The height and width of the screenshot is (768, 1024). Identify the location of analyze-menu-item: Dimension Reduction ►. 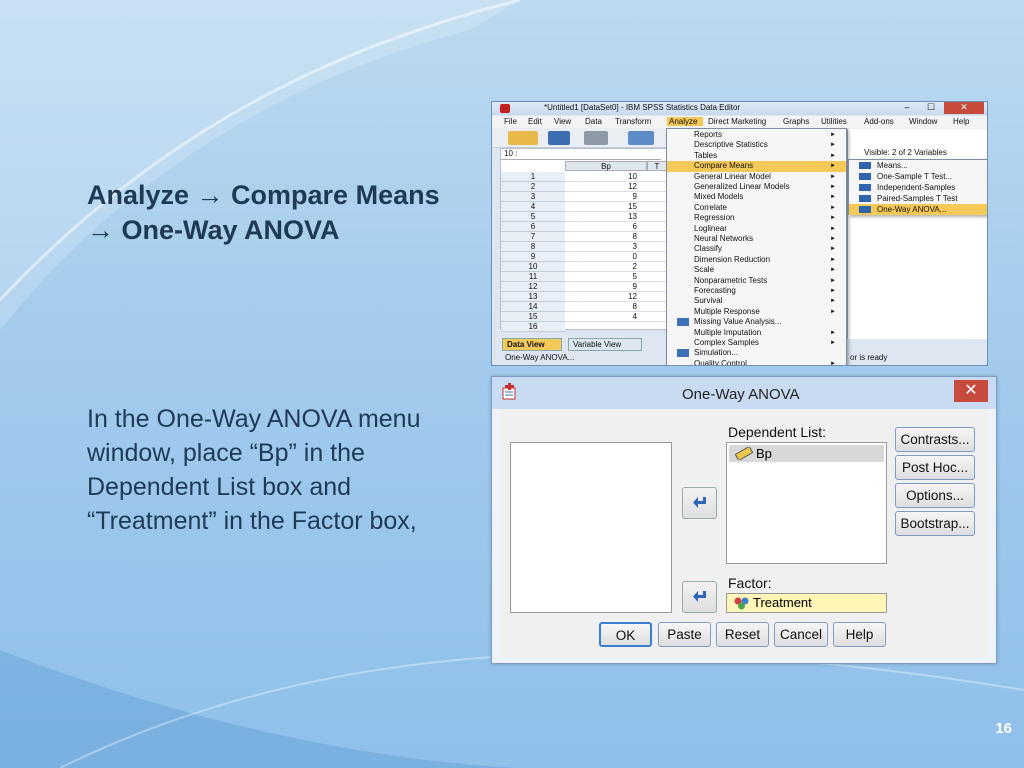
(756, 260).